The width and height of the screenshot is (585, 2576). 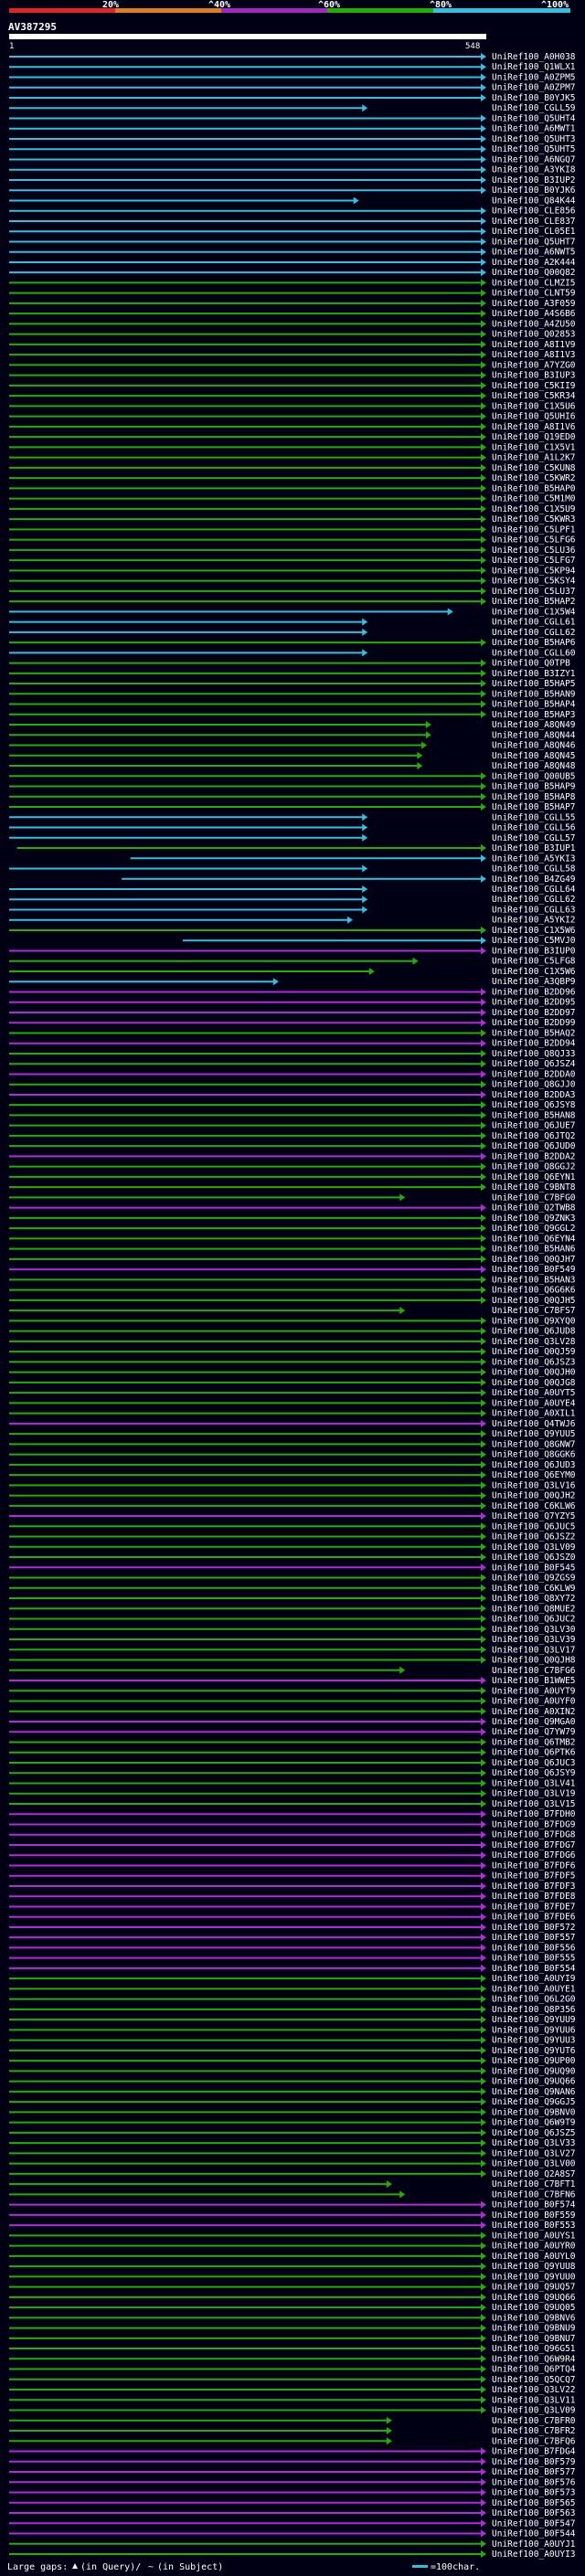 I want to click on hit-label: UniRef100_B7FDE8, so click(x=534, y=1897).